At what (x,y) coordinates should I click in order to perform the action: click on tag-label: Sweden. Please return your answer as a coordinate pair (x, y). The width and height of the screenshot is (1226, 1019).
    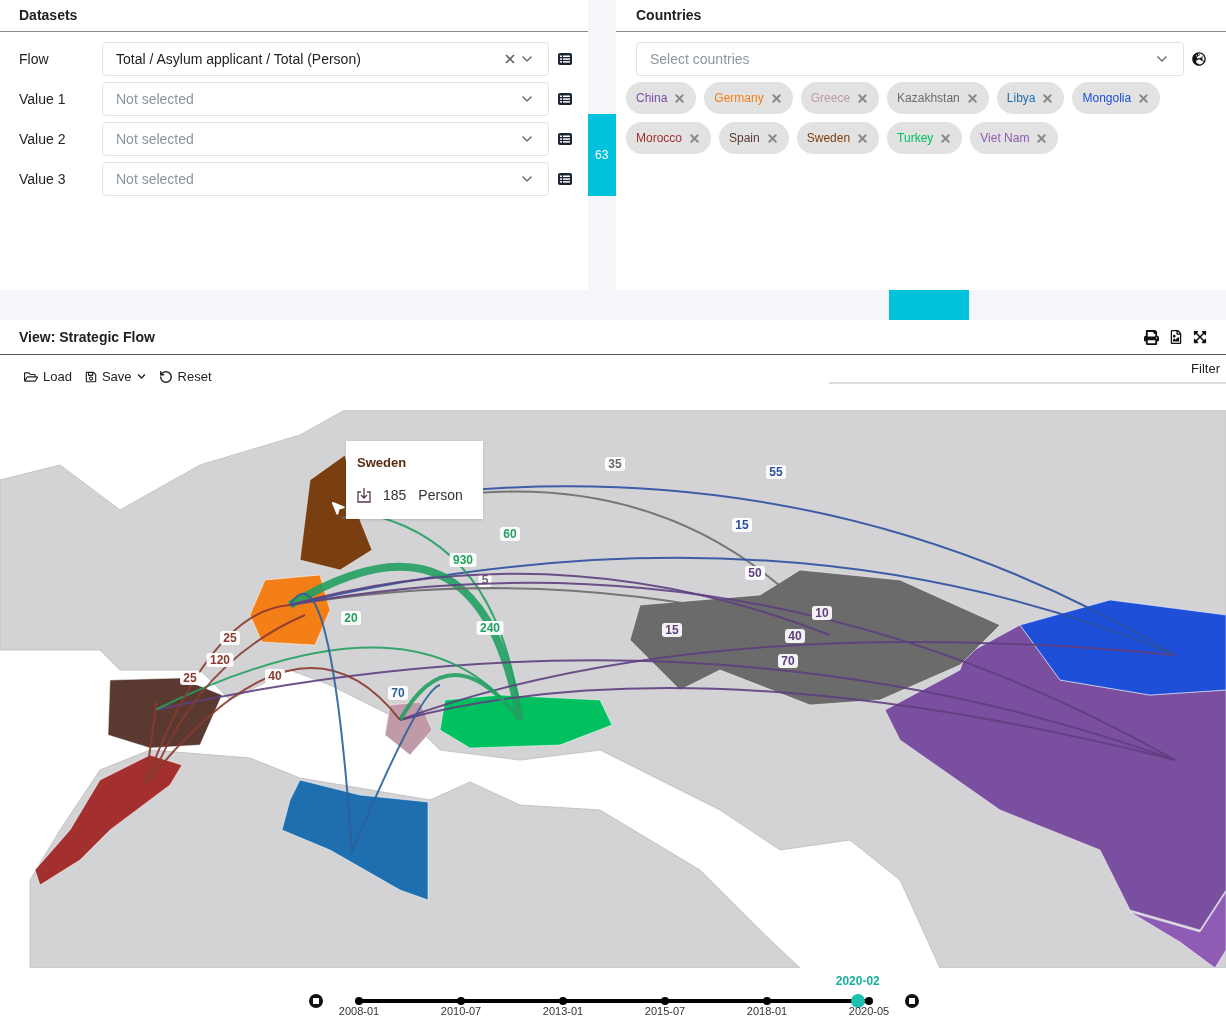
    Looking at the image, I should click on (828, 138).